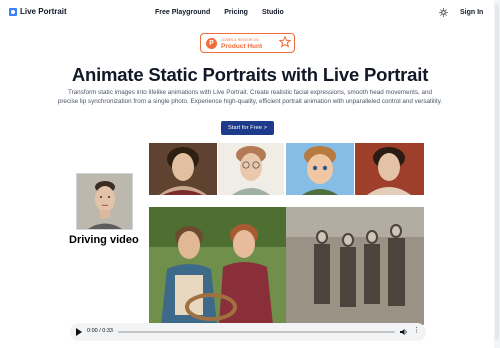  I want to click on nav-links: Free Playground Pricing Studio, so click(219, 12).